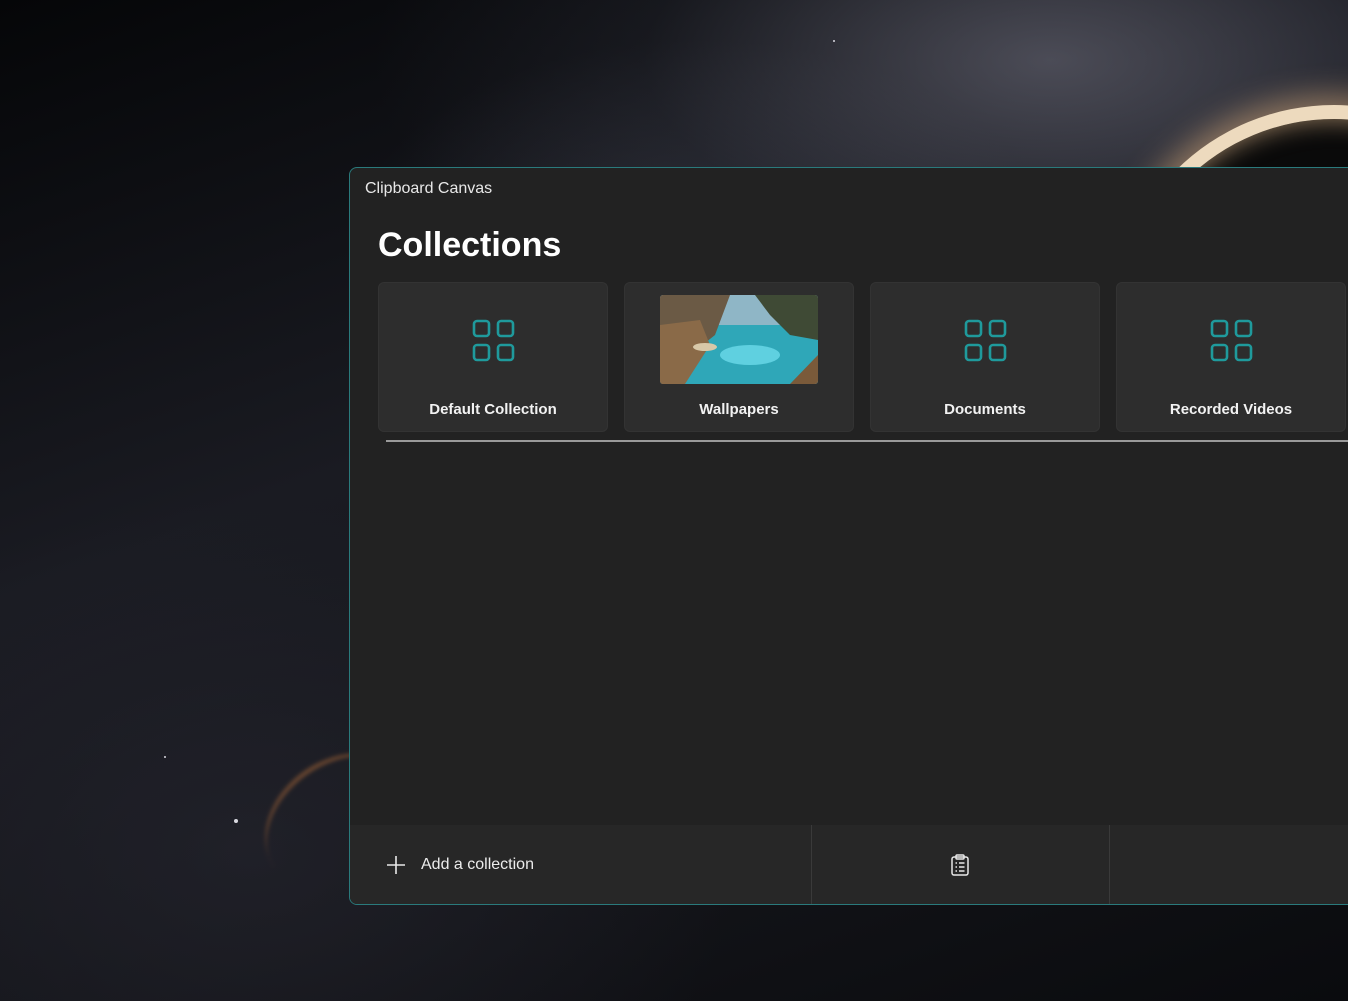 The width and height of the screenshot is (1348, 1001). What do you see at coordinates (739, 409) in the screenshot?
I see `collection-label: Wallpapers` at bounding box center [739, 409].